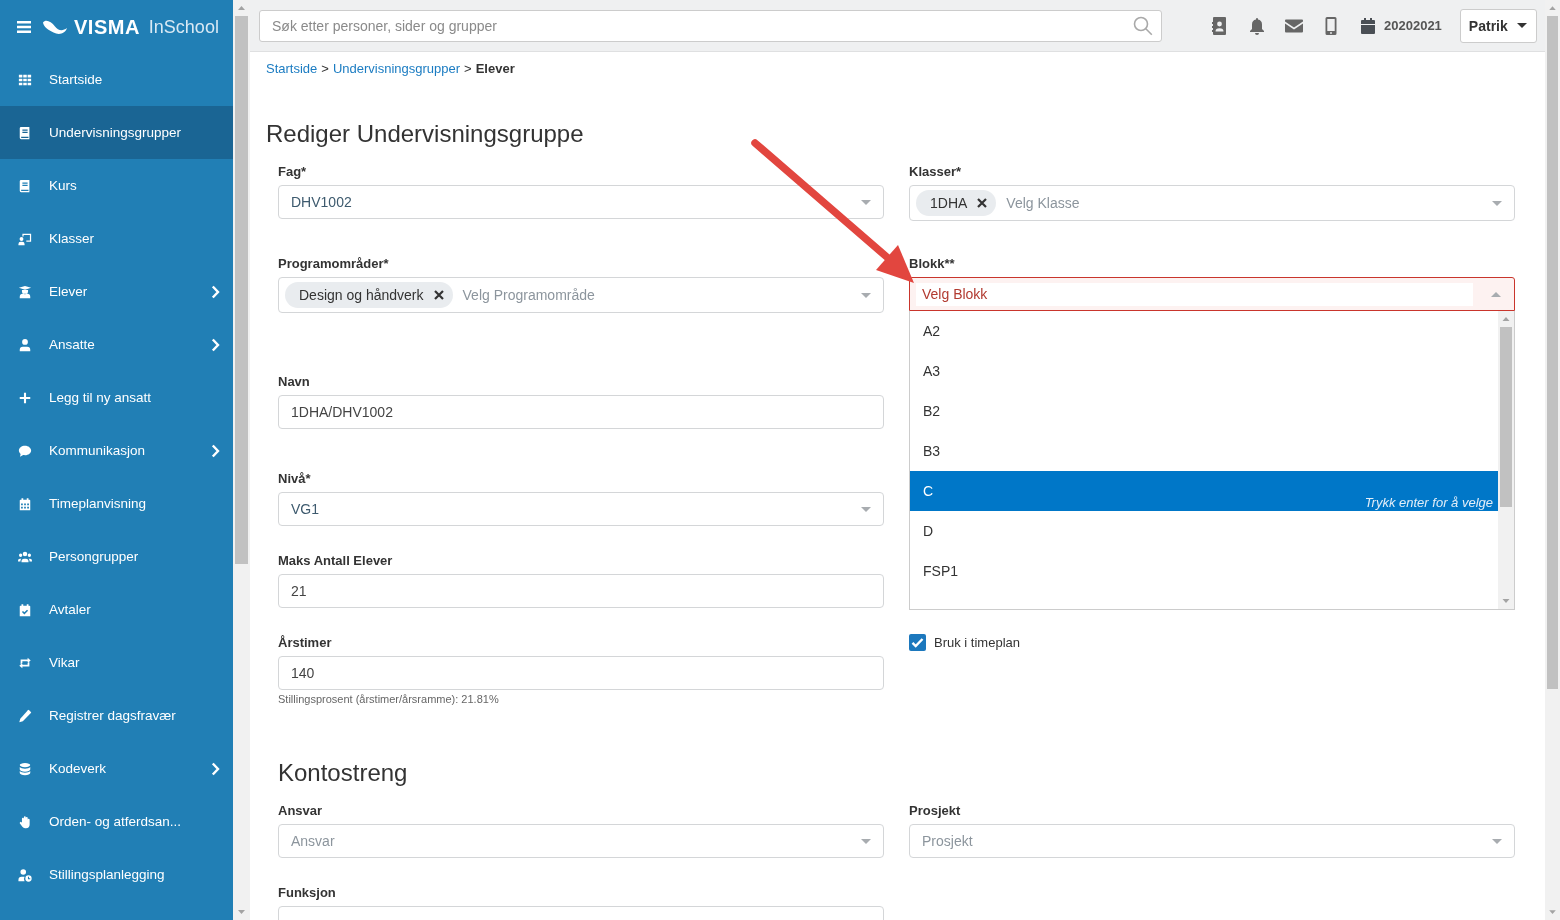  I want to click on users-icon, so click(25, 556).